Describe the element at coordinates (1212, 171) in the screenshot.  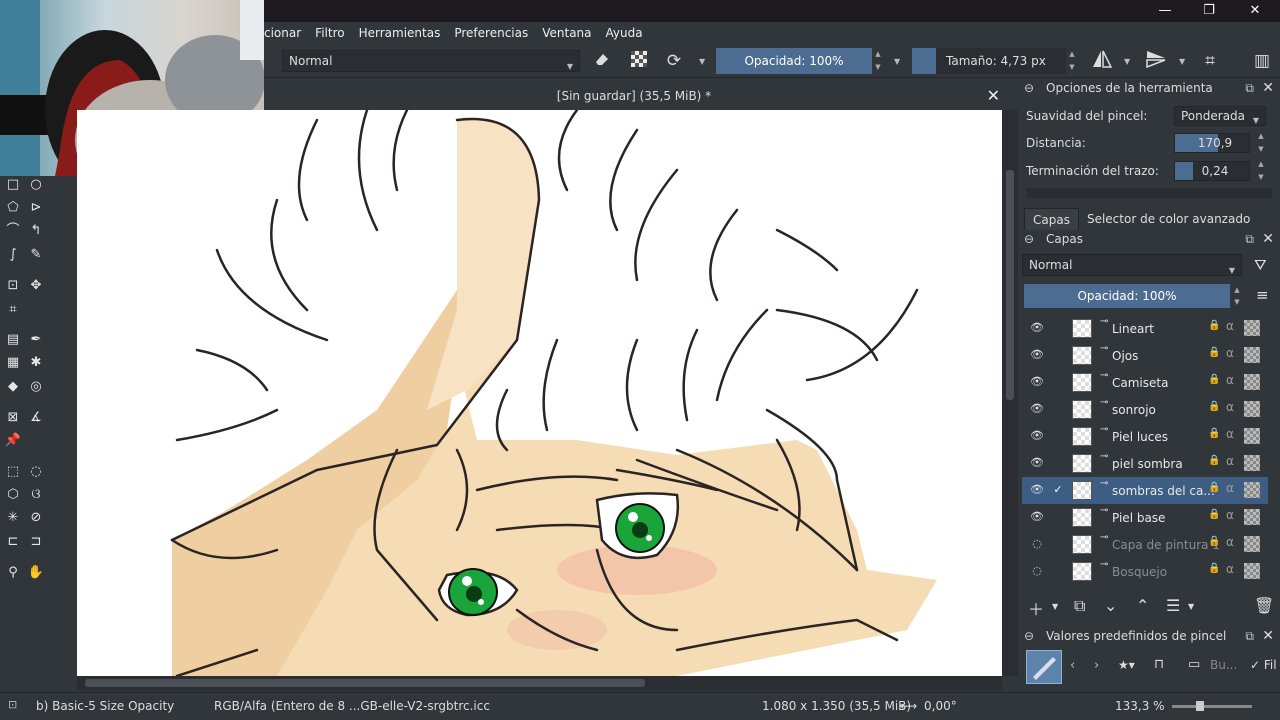
I see `stroke-ending-slider: 0,24` at that location.